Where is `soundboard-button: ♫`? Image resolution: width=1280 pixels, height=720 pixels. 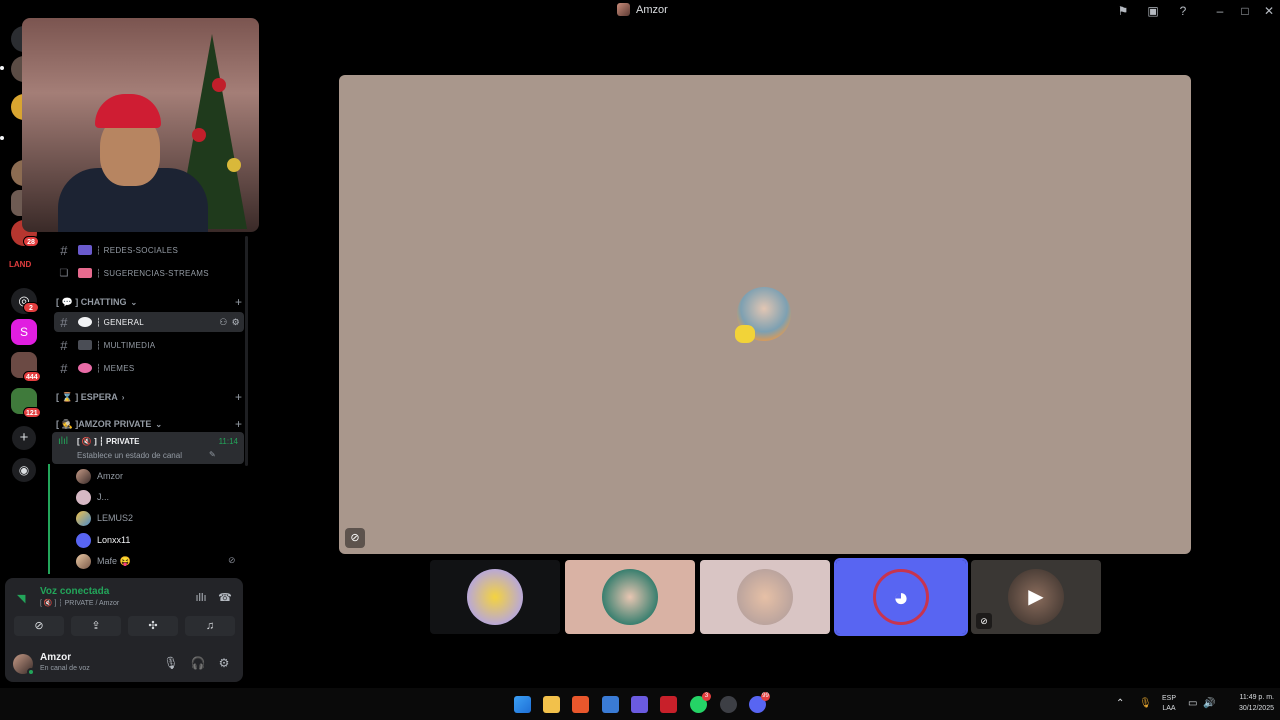 soundboard-button: ♫ is located at coordinates (210, 626).